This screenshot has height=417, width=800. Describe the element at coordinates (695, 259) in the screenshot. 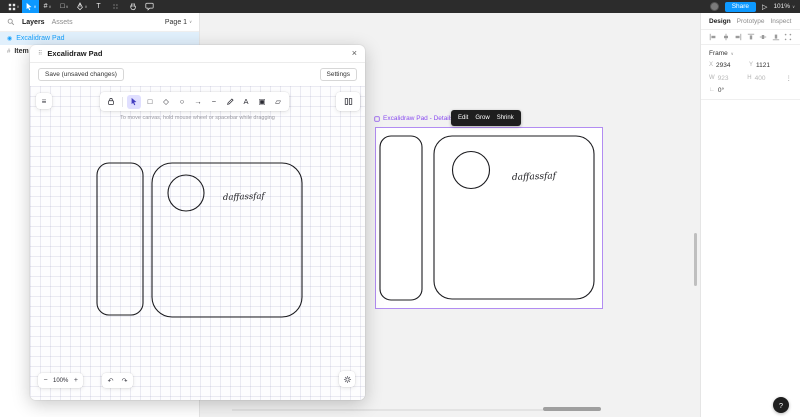

I see `vertical-scrollbar` at that location.